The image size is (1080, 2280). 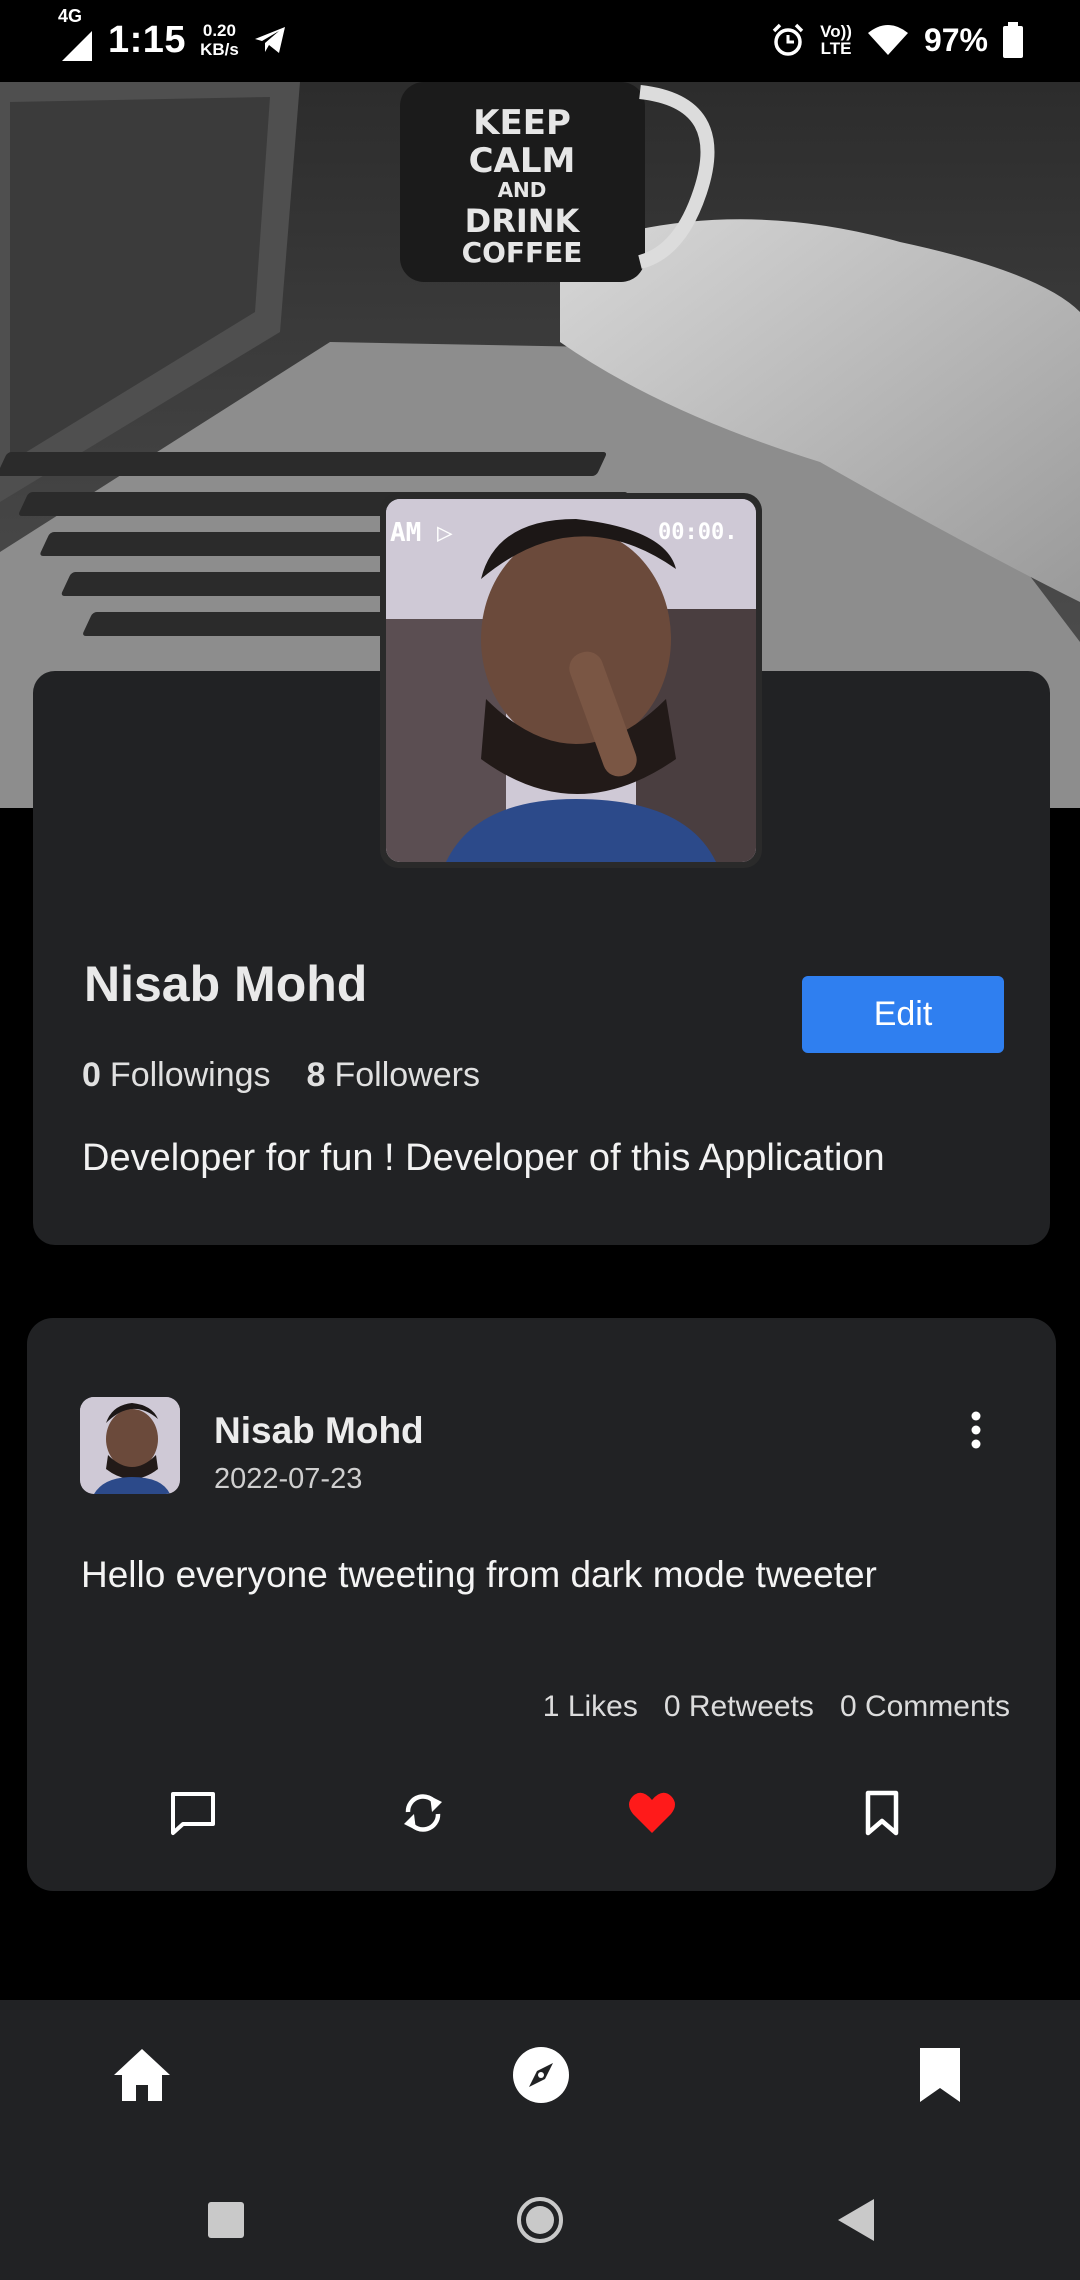 I want to click on bookmark-outline-icon, so click(x=882, y=1813).